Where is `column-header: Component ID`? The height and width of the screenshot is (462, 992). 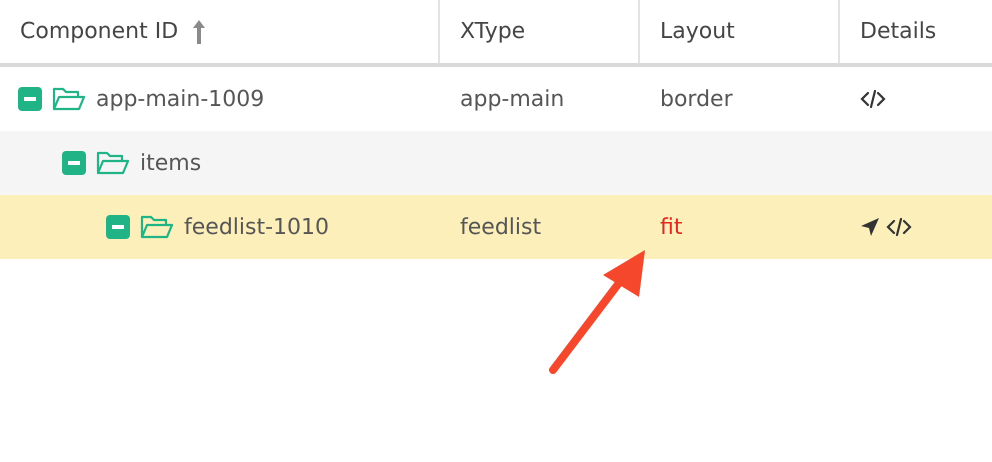 column-header: Component ID is located at coordinates (220, 31).